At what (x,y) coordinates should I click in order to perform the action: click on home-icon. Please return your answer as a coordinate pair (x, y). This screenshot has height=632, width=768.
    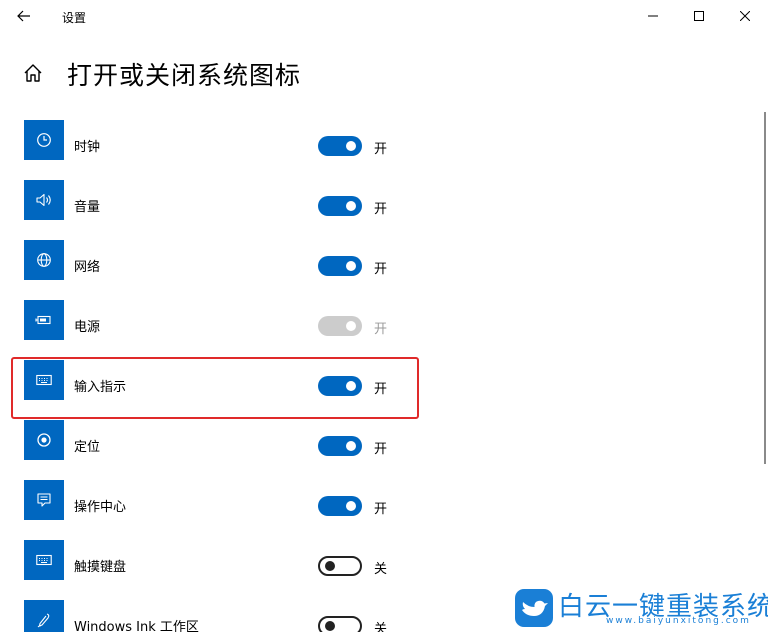
    Looking at the image, I should click on (33, 73).